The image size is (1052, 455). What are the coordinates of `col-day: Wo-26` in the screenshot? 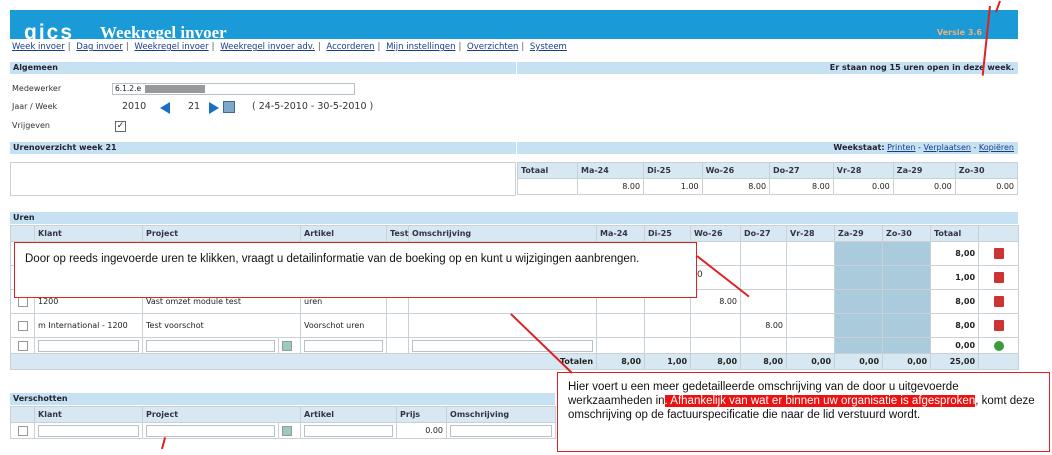 It's located at (716, 233).